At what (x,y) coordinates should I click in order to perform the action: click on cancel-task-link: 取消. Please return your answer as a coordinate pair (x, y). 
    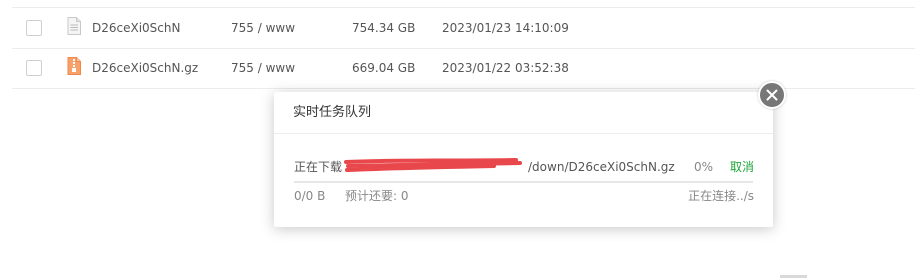
    Looking at the image, I should click on (742, 167).